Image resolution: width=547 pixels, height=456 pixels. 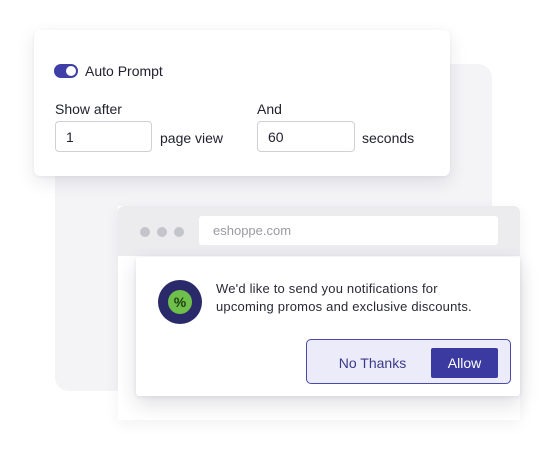 I want to click on seconds-unit: seconds, so click(x=388, y=138).